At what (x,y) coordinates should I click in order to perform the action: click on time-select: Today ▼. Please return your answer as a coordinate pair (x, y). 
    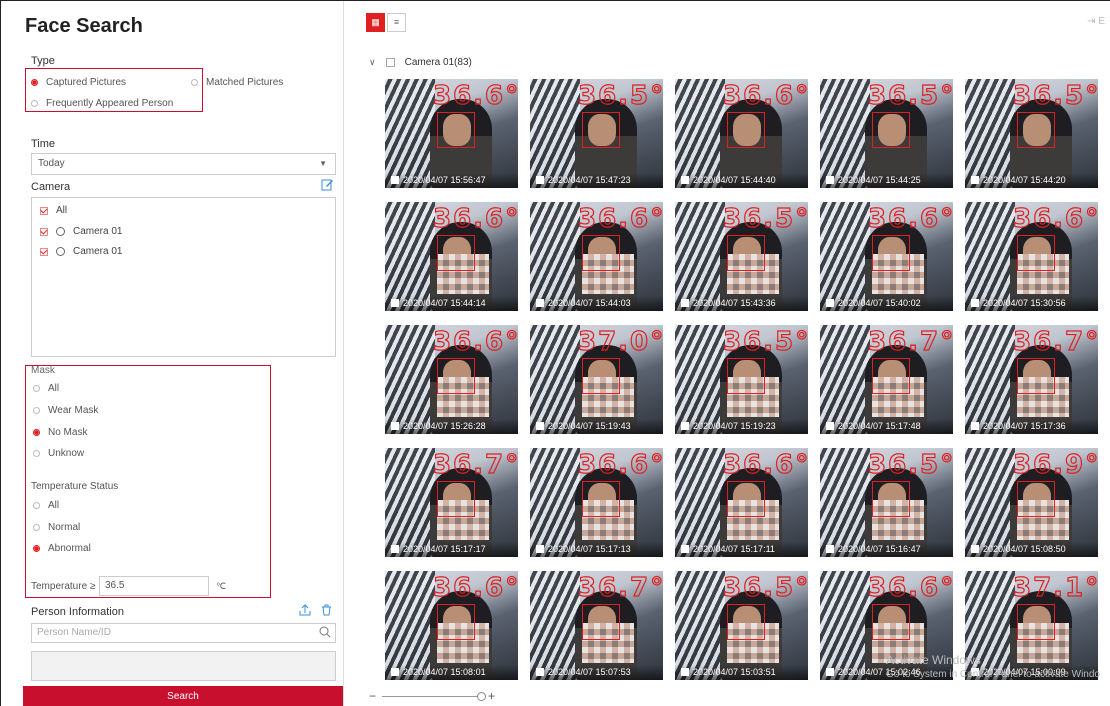
    Looking at the image, I should click on (183, 164).